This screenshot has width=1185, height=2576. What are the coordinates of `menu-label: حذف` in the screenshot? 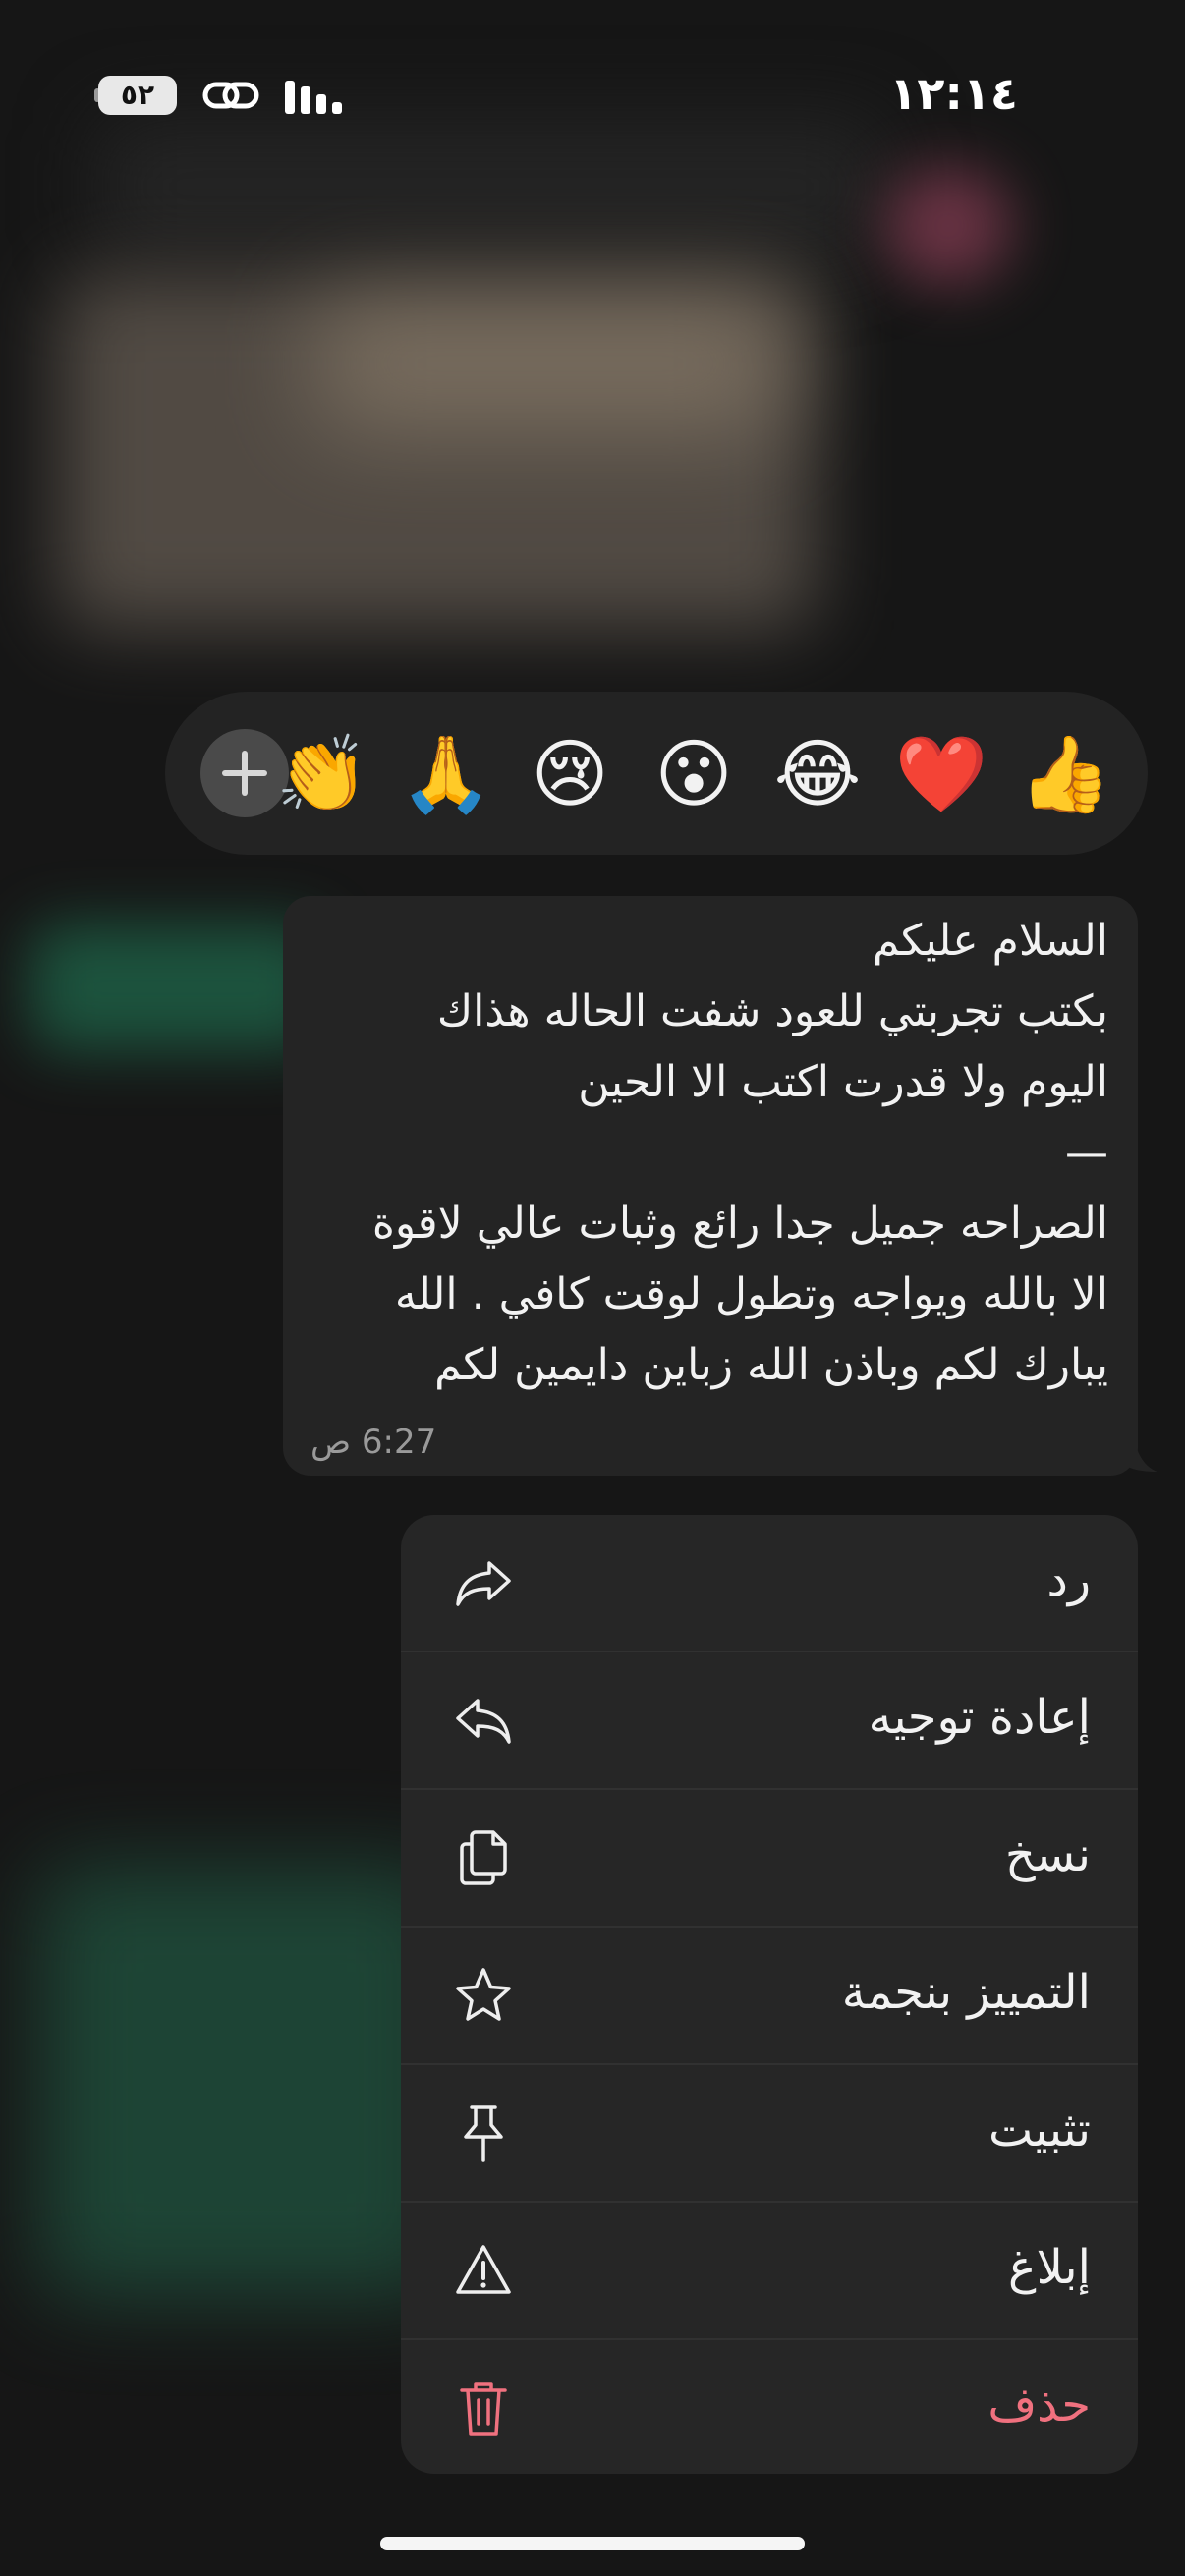 It's located at (1040, 2405).